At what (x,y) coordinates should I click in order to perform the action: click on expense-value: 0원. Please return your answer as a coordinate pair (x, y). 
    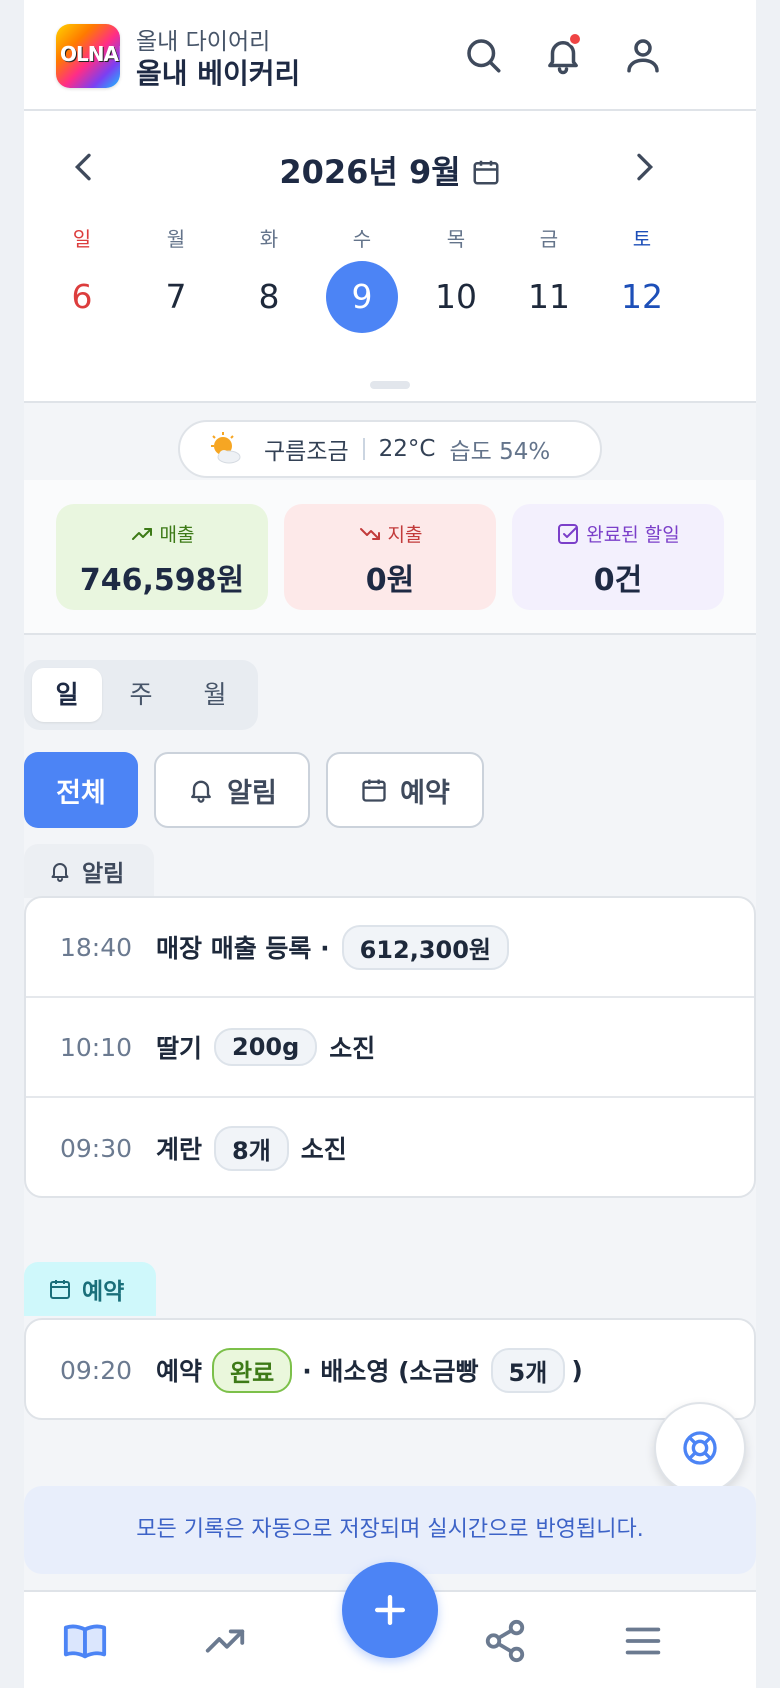
    Looking at the image, I should click on (390, 580).